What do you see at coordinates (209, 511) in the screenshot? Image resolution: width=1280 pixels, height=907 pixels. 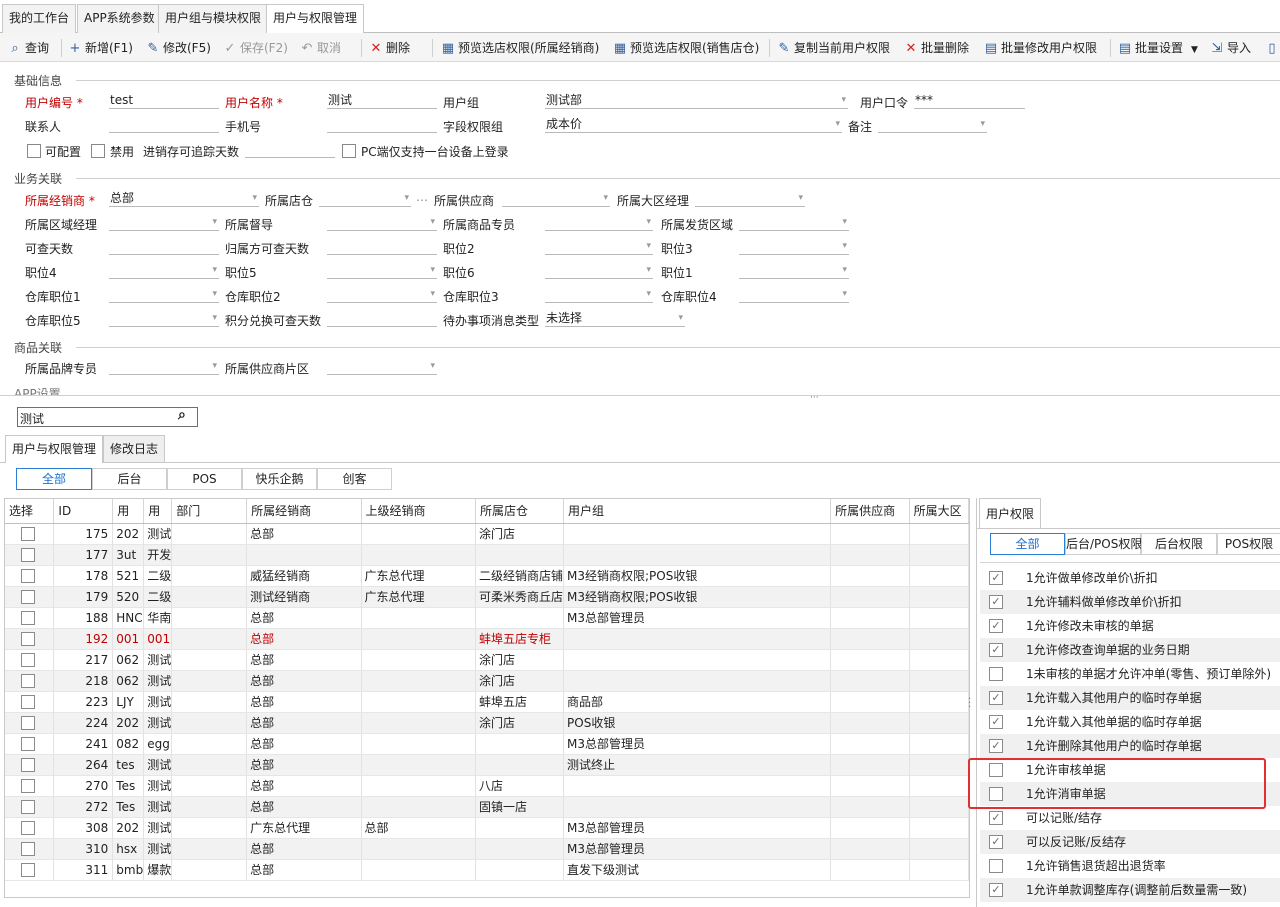 I see `col-department: 部门` at bounding box center [209, 511].